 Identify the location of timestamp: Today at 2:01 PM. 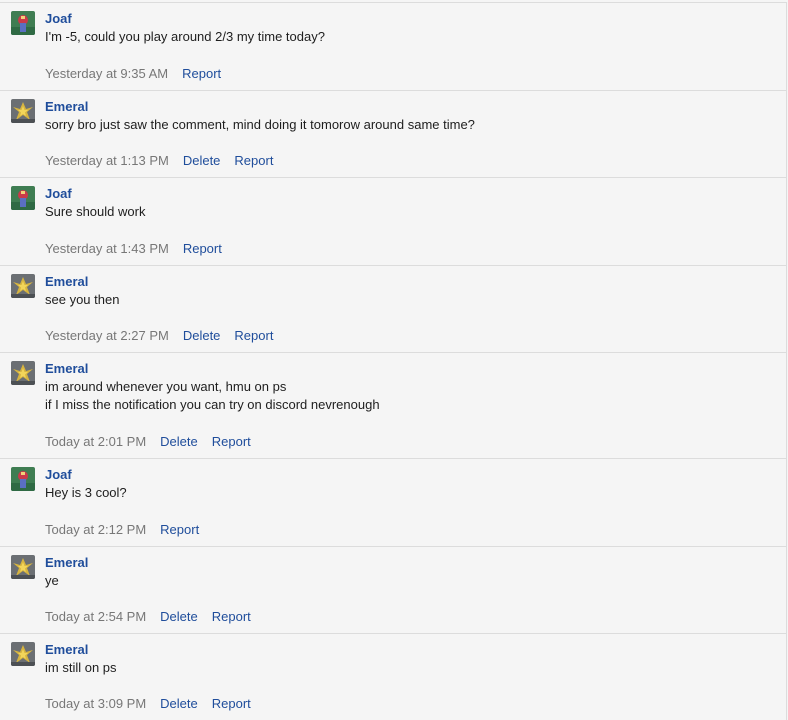
(96, 441).